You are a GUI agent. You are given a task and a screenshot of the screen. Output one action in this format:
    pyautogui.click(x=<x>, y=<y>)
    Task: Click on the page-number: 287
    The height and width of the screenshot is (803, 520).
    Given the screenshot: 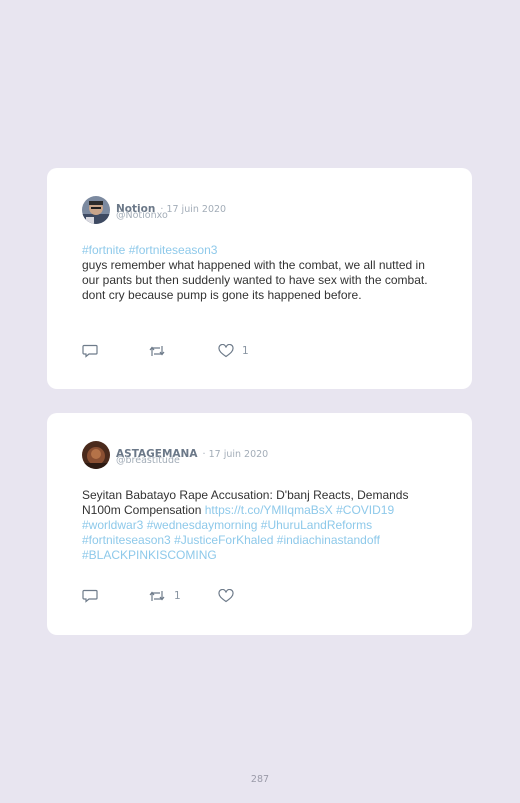 What is the action you would take?
    pyautogui.click(x=260, y=779)
    